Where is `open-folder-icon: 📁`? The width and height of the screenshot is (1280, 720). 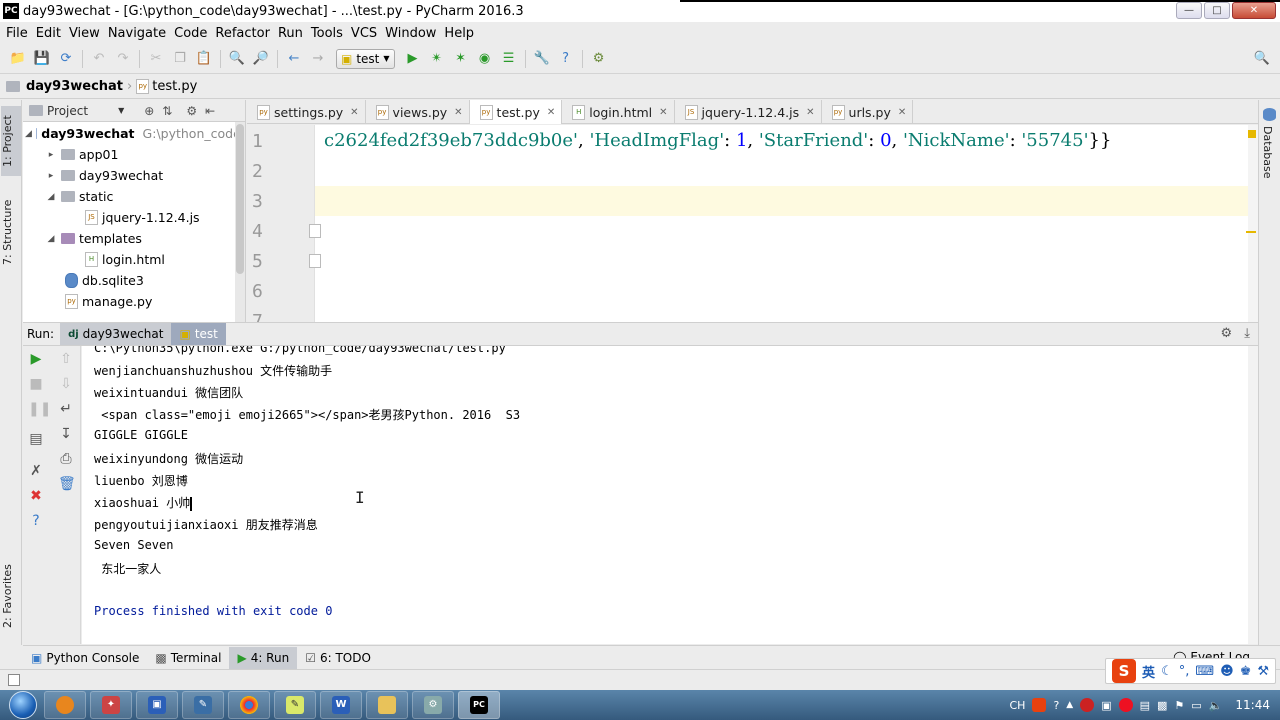
open-folder-icon: 📁 is located at coordinates (18, 59).